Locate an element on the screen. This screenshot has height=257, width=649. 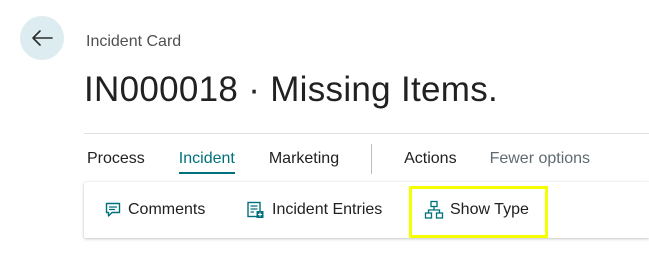
show-type-button: Show Type is located at coordinates (476, 210).